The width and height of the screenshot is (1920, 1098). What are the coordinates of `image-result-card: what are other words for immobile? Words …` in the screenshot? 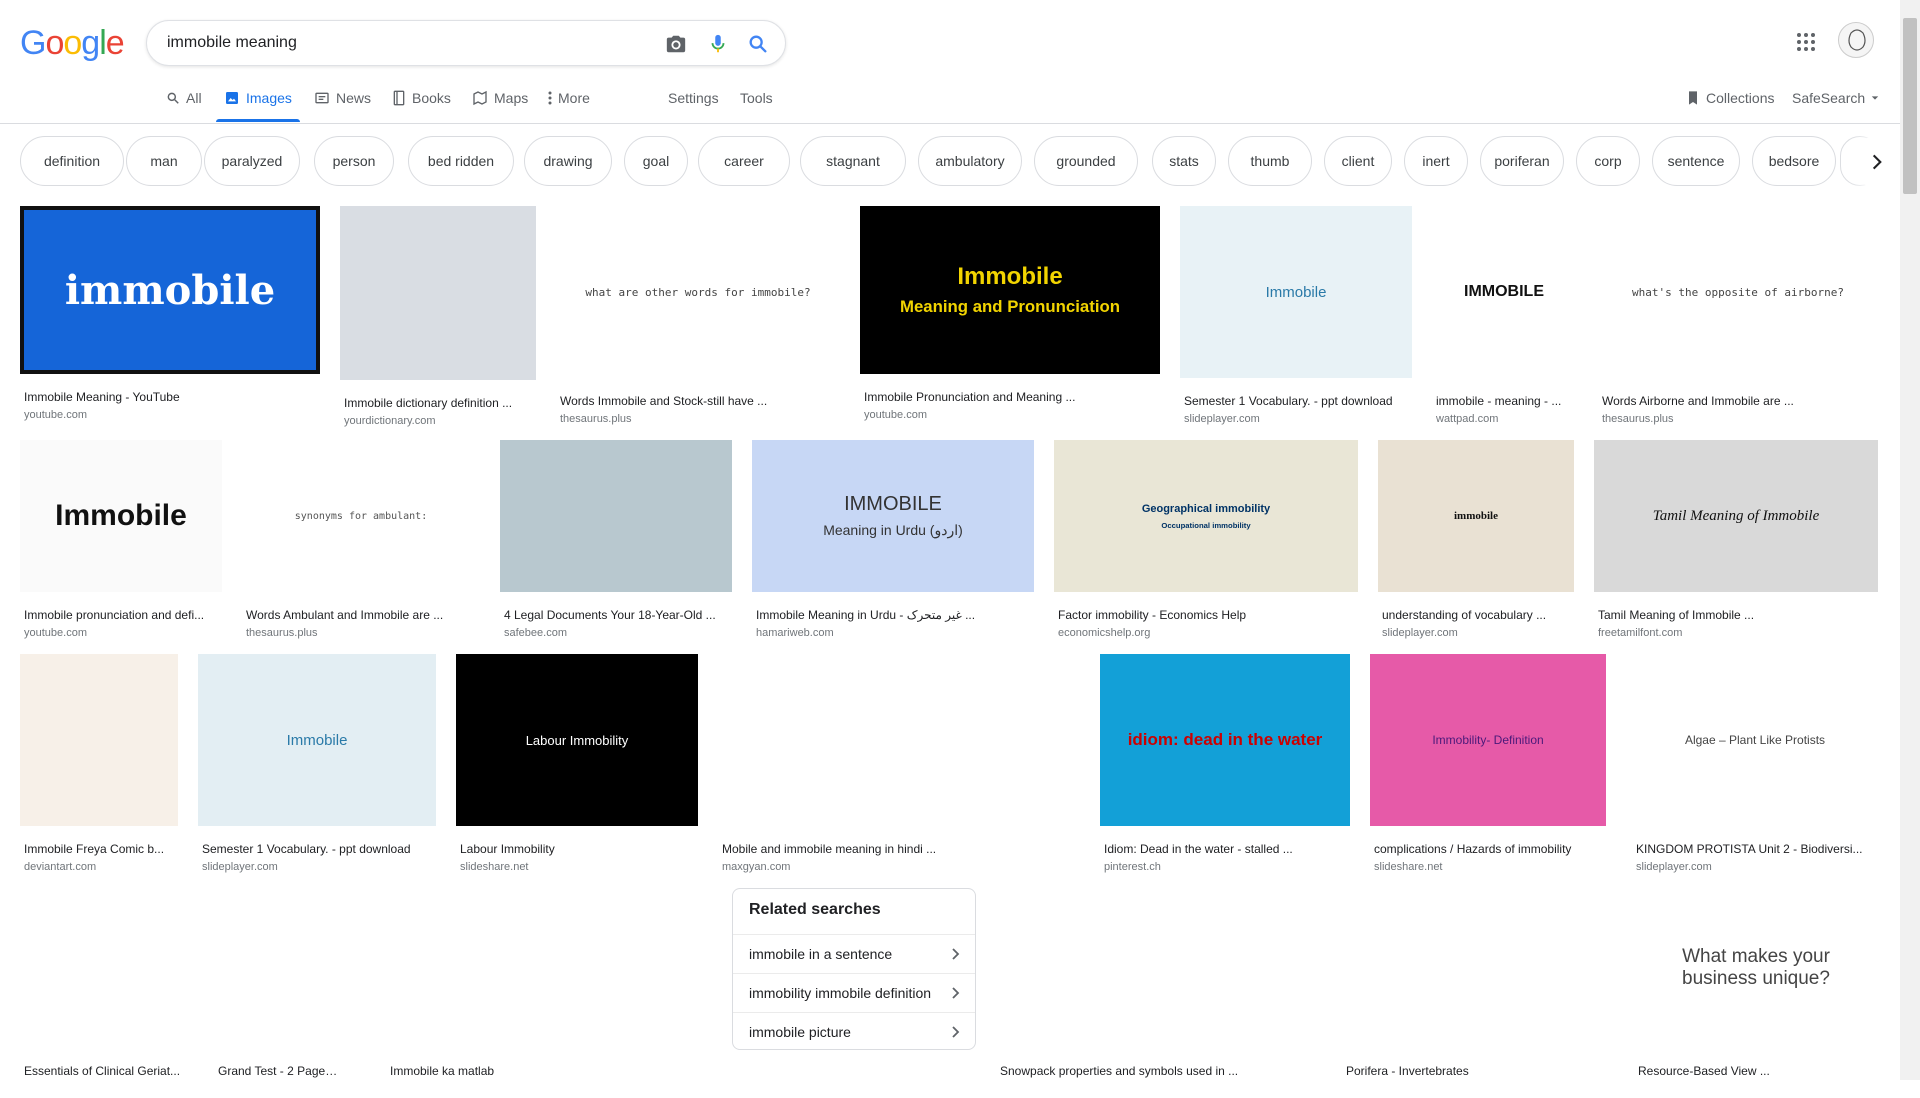 It's located at (698, 317).